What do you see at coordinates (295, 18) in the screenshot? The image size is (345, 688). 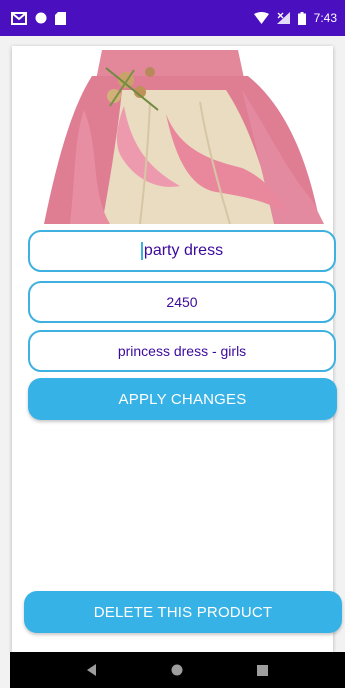 I see `status-right-icons: 7:43` at bounding box center [295, 18].